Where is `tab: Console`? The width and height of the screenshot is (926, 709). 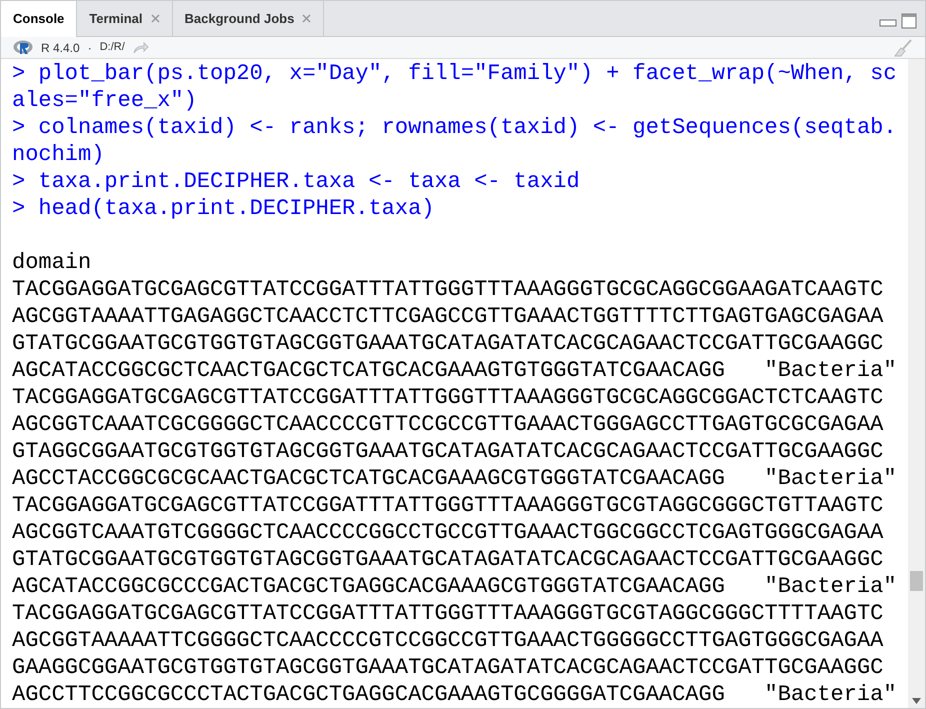 tab: Console is located at coordinates (39, 19).